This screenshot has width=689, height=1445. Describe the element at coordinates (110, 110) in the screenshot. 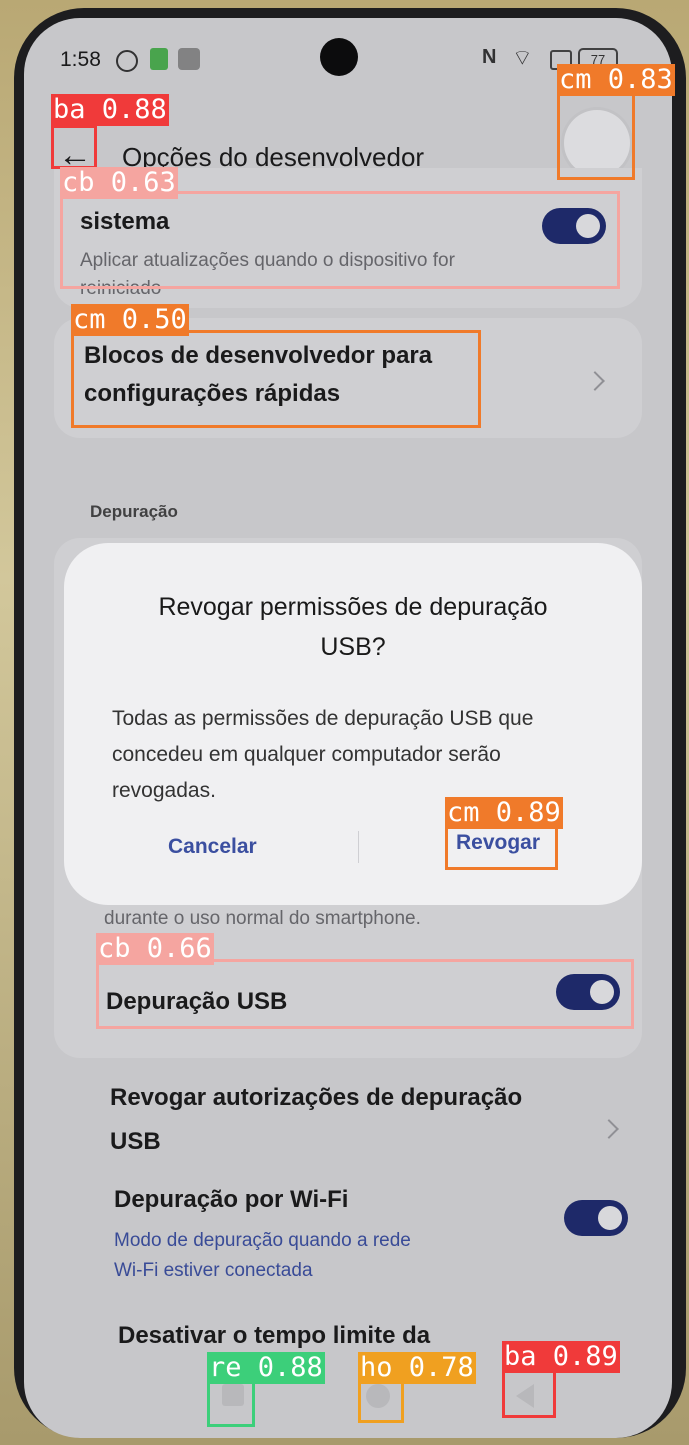

I see `detection-label: ba 0.88` at that location.